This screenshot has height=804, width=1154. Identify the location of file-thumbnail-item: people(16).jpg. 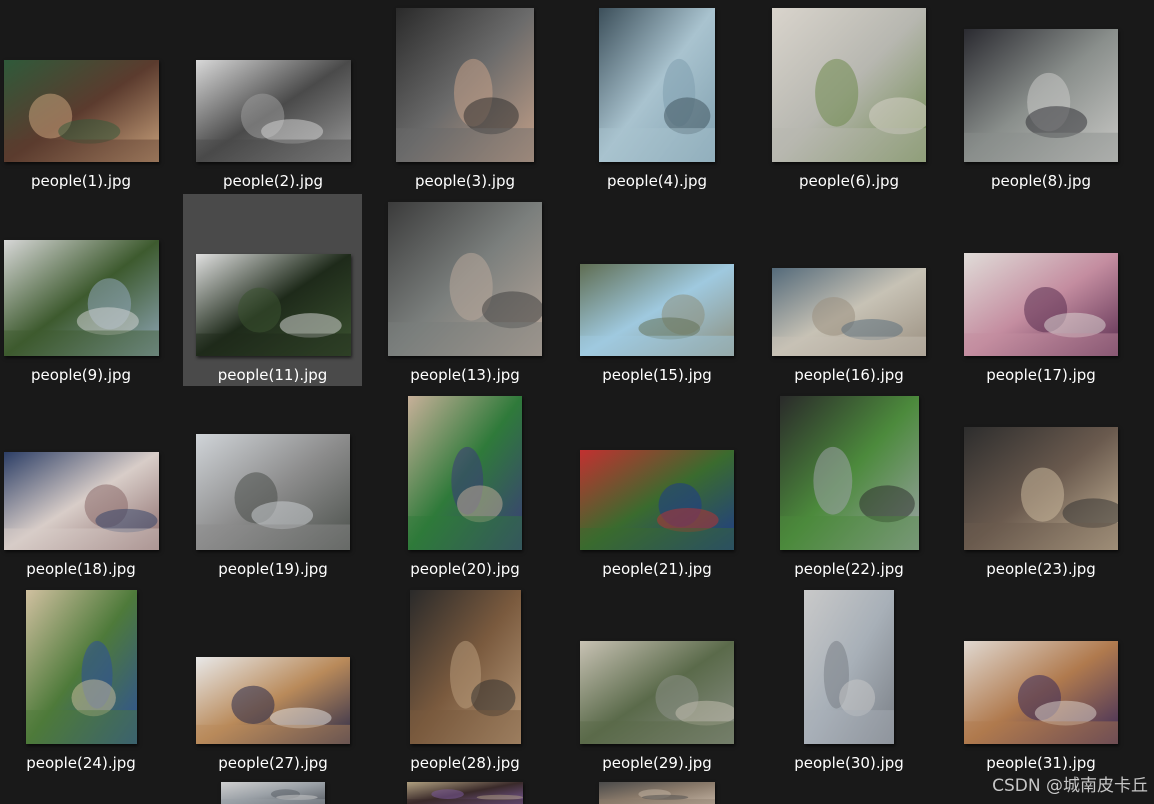
(849, 286).